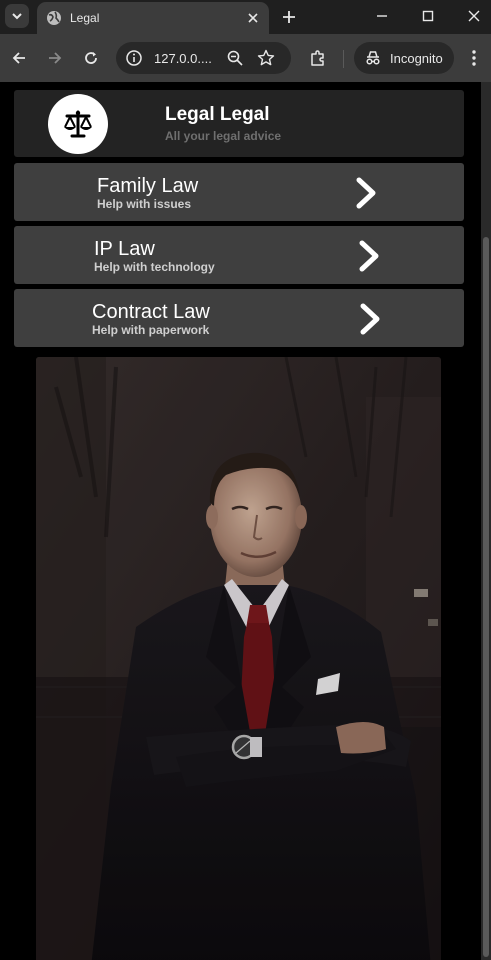  I want to click on reload-icon, so click(91, 58).